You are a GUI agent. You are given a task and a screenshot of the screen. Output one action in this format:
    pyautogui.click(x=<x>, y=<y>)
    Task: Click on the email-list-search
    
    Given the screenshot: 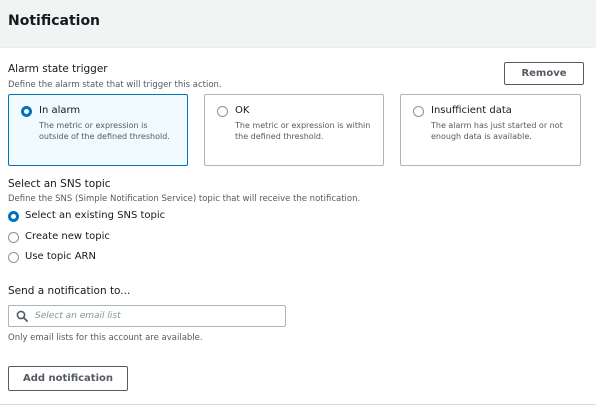 What is the action you would take?
    pyautogui.click(x=147, y=316)
    